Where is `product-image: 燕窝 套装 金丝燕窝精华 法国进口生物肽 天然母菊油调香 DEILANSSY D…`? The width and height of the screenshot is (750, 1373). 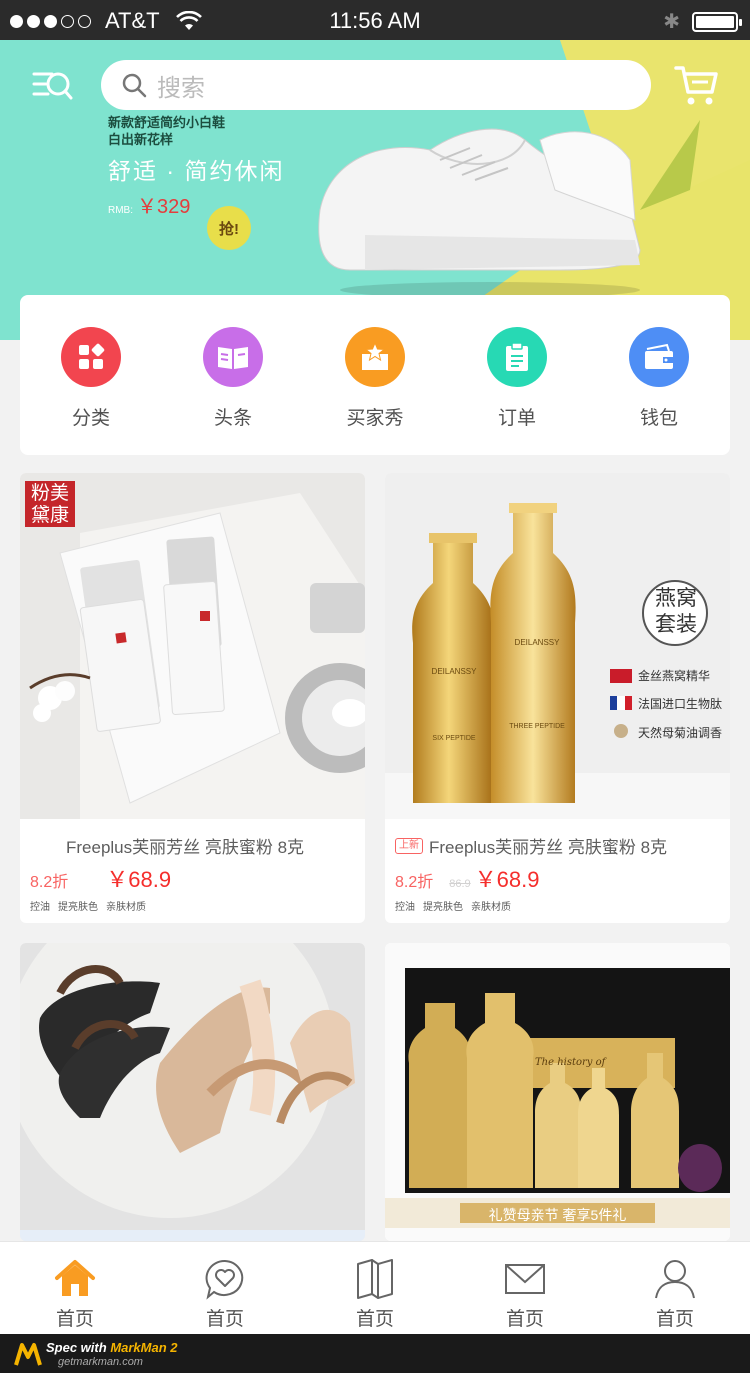 product-image: 燕窝 套装 金丝燕窝精华 法国进口生物肽 天然母菊油调香 DEILANSSY D… is located at coordinates (557, 646).